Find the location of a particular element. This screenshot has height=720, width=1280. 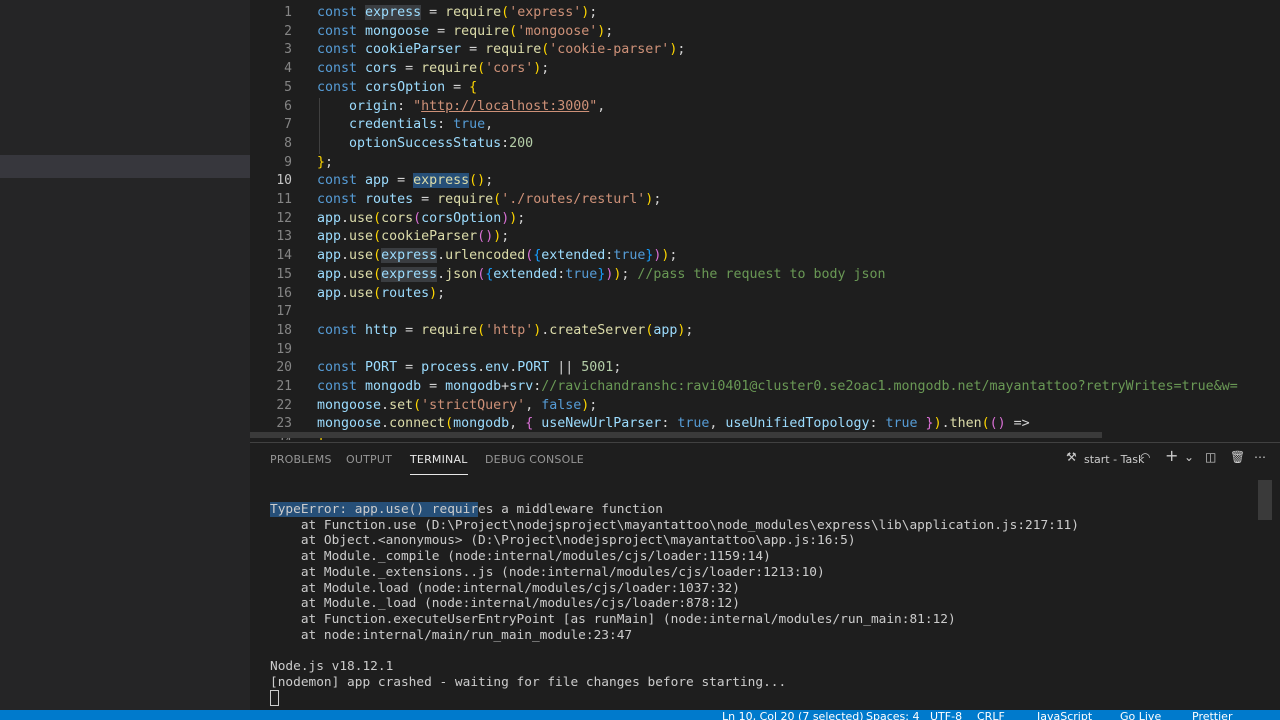

line-number: 16 is located at coordinates (284, 293).